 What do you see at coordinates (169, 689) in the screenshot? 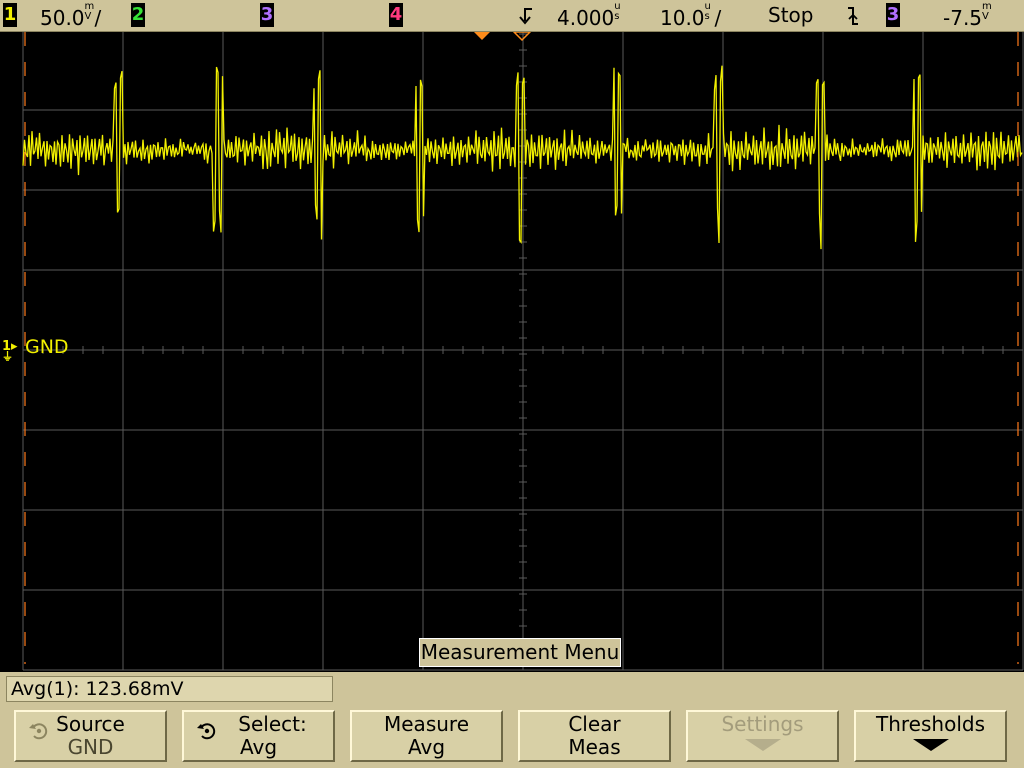
I see `measurement-readout: Avg(1): 123.68mV` at bounding box center [169, 689].